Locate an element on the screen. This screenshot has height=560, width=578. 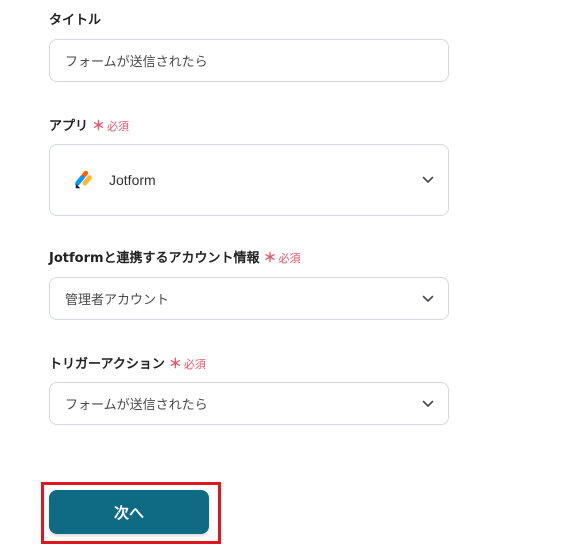
trigger-label: トリガーアクション＊必須 is located at coordinates (127, 364).